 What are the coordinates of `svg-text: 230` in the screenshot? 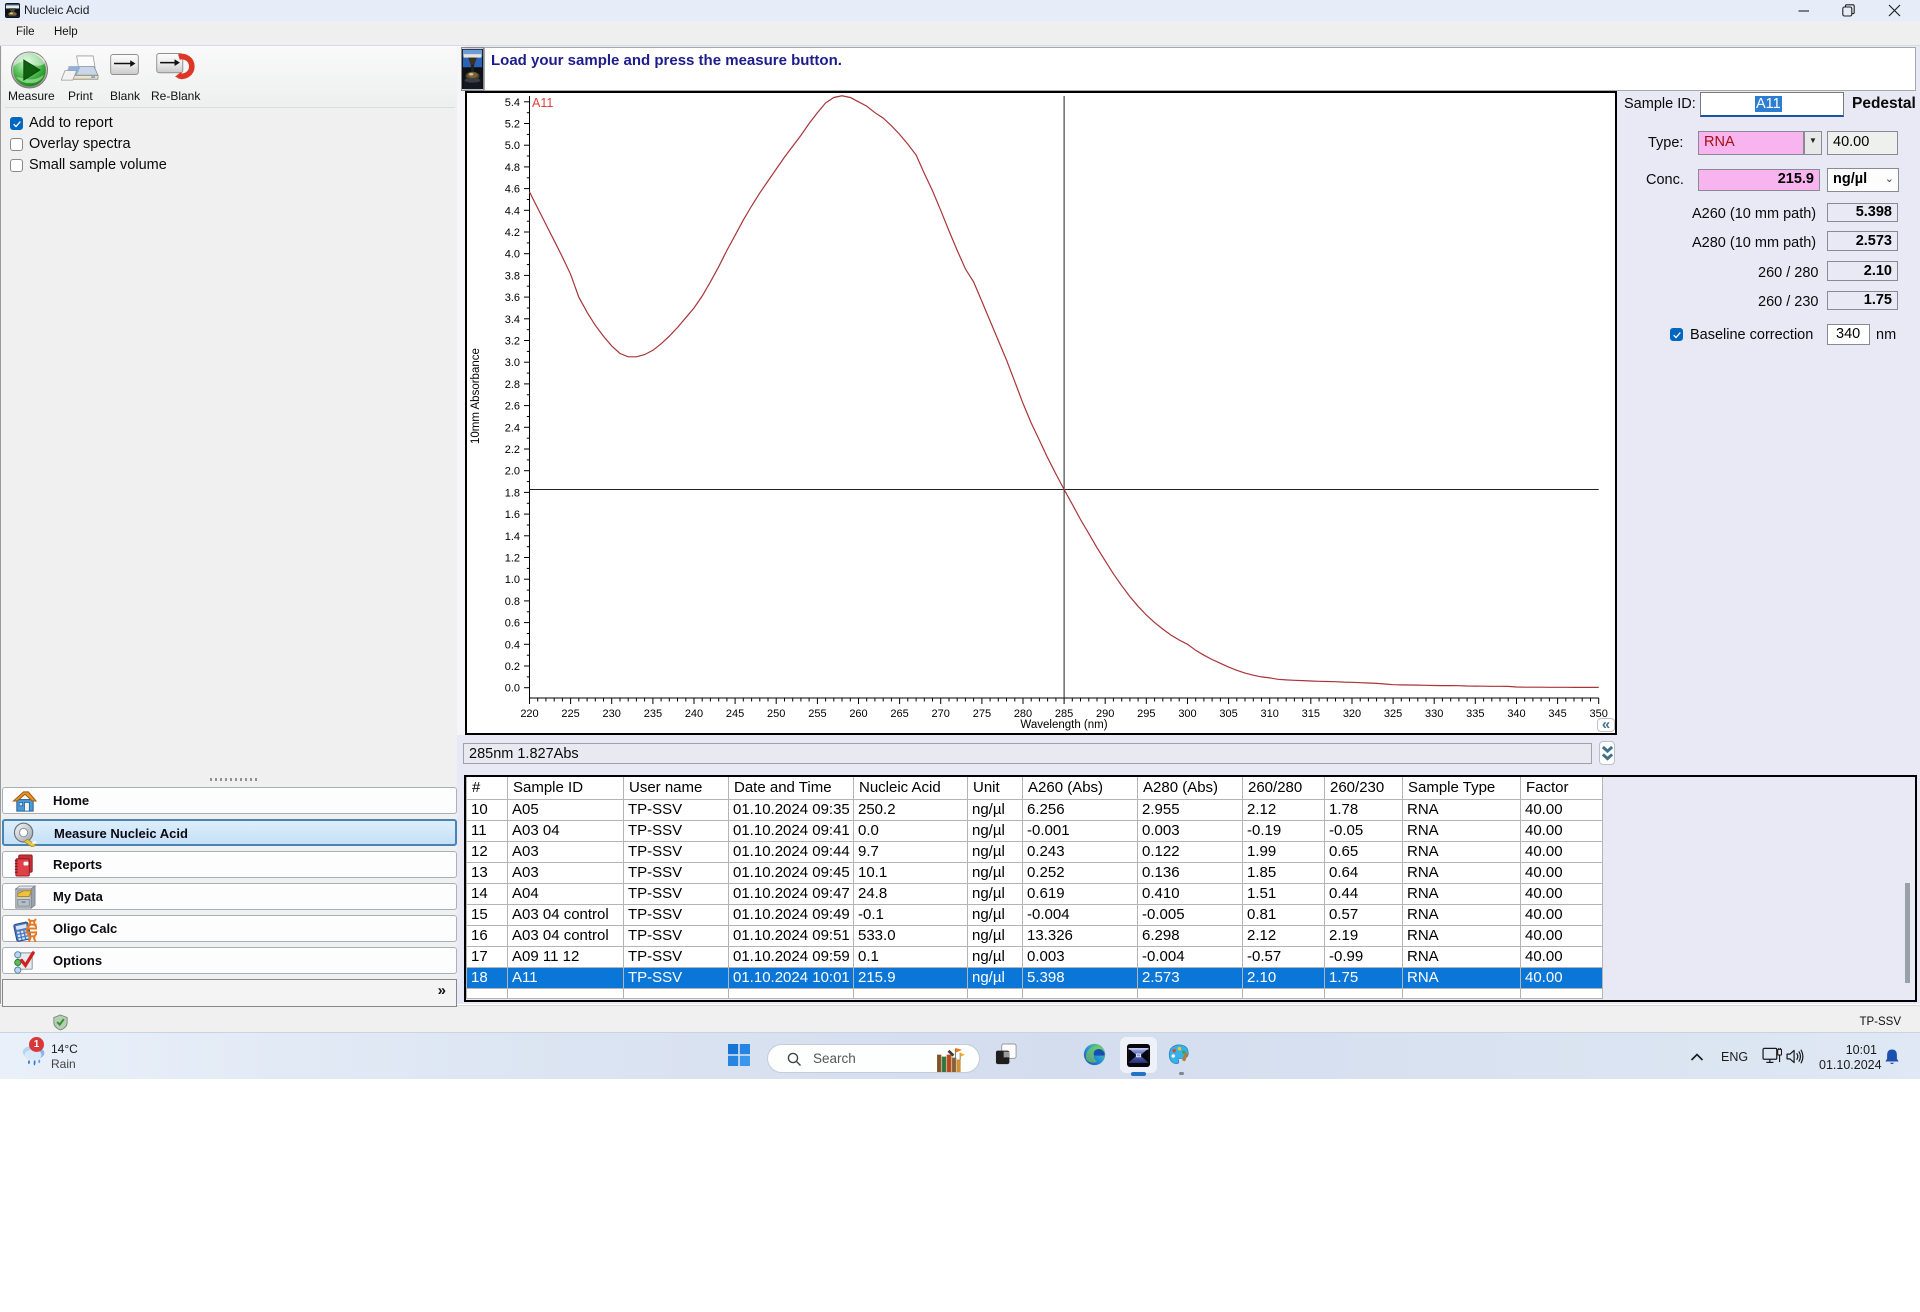 It's located at (612, 714).